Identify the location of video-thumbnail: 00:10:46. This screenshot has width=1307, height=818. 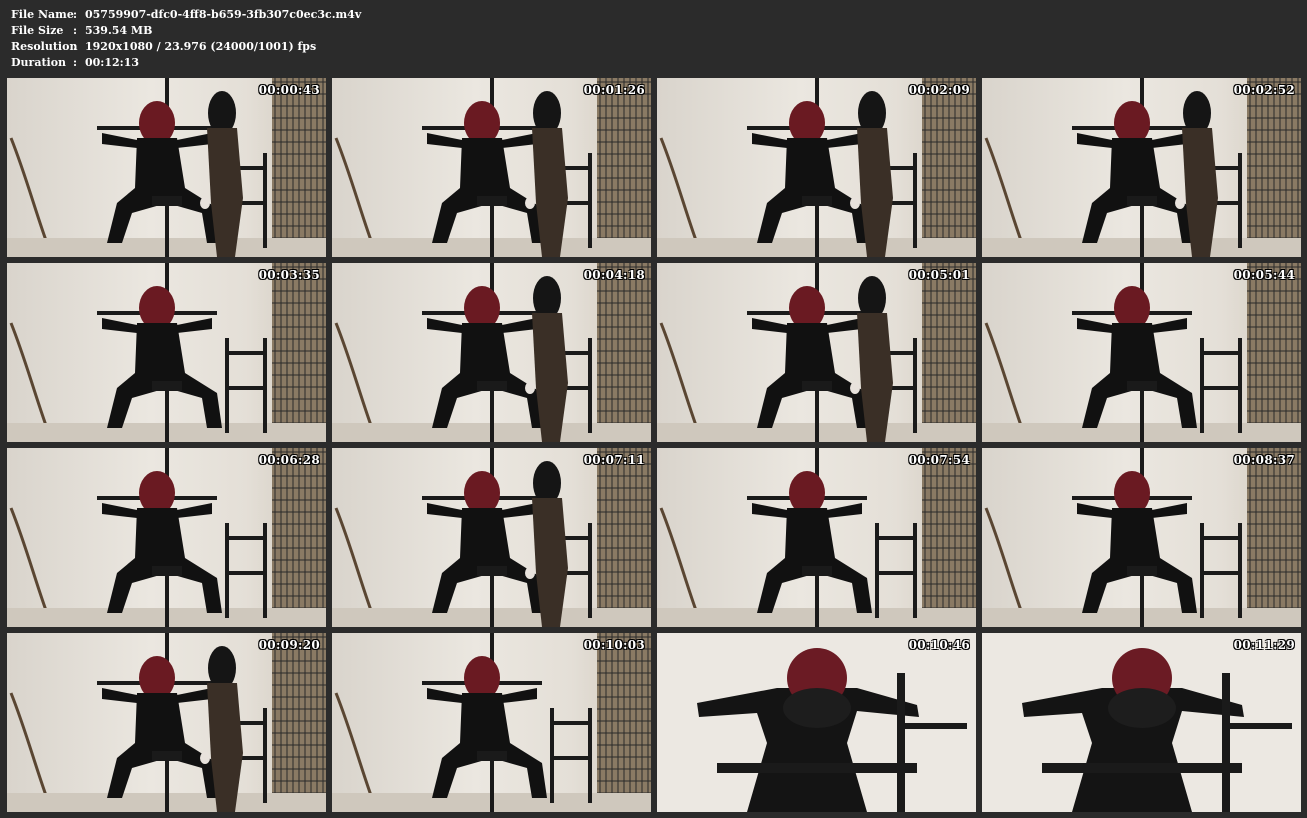
(816, 722).